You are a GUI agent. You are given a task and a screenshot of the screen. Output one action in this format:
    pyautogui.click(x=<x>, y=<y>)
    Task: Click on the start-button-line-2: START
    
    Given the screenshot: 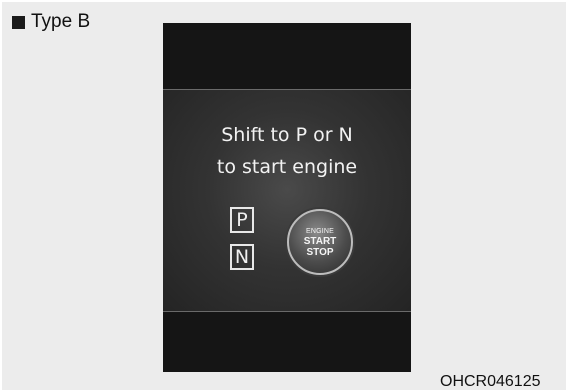 What is the action you would take?
    pyautogui.click(x=320, y=241)
    